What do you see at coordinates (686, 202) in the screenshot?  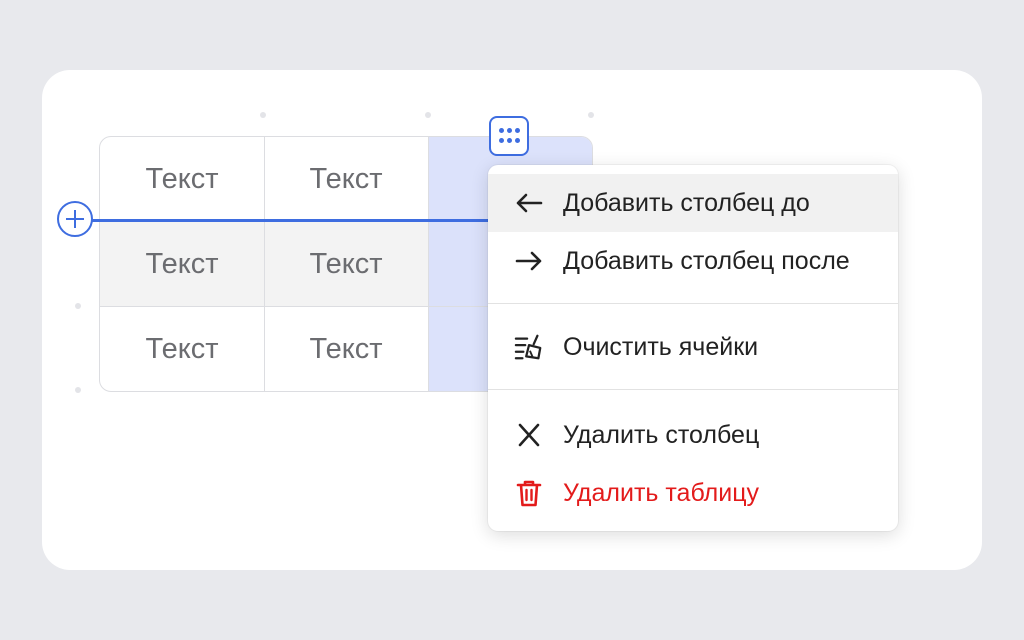 I see `menu-item-label: Добавить столбец до` at bounding box center [686, 202].